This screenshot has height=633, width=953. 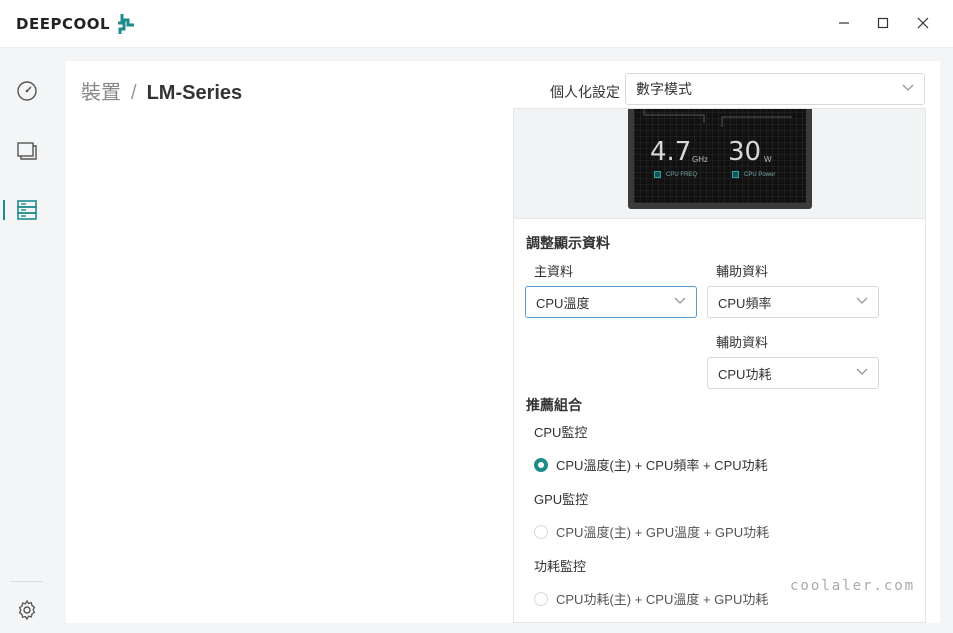 What do you see at coordinates (561, 432) in the screenshot?
I see `group-label-cpu: CPU監控` at bounding box center [561, 432].